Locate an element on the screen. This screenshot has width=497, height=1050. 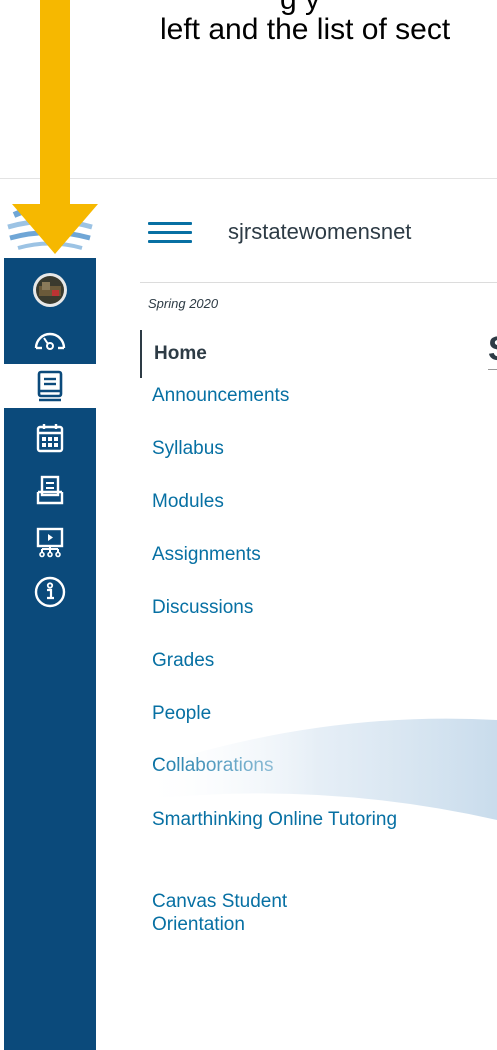
calendar-button is located at coordinates (50, 438).